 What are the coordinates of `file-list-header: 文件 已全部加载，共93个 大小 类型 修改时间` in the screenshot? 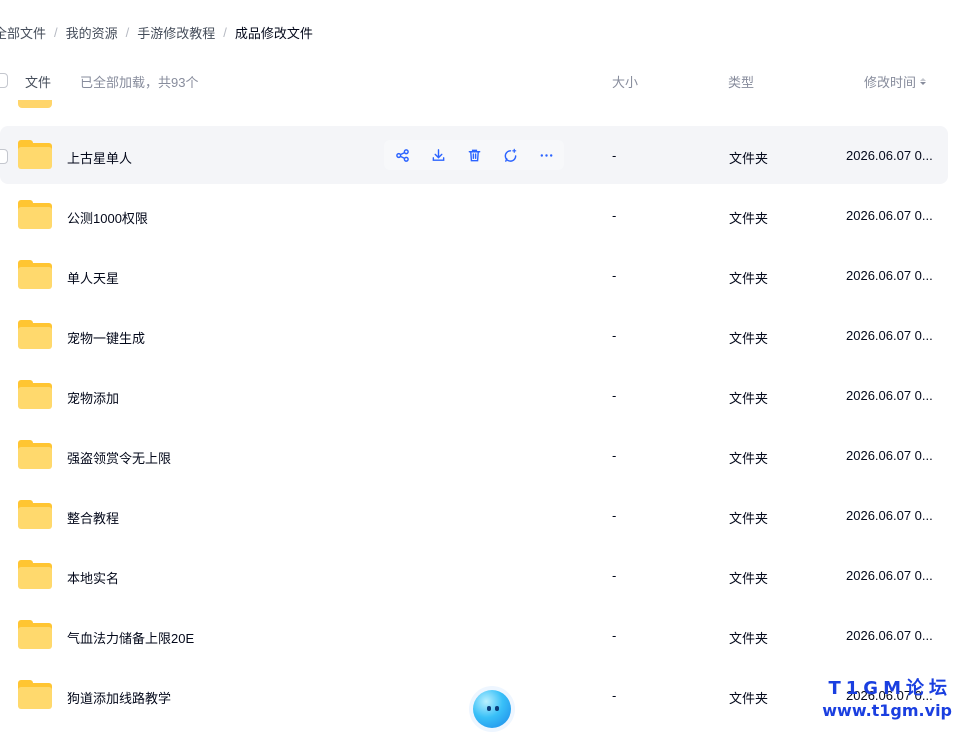 It's located at (479, 80).